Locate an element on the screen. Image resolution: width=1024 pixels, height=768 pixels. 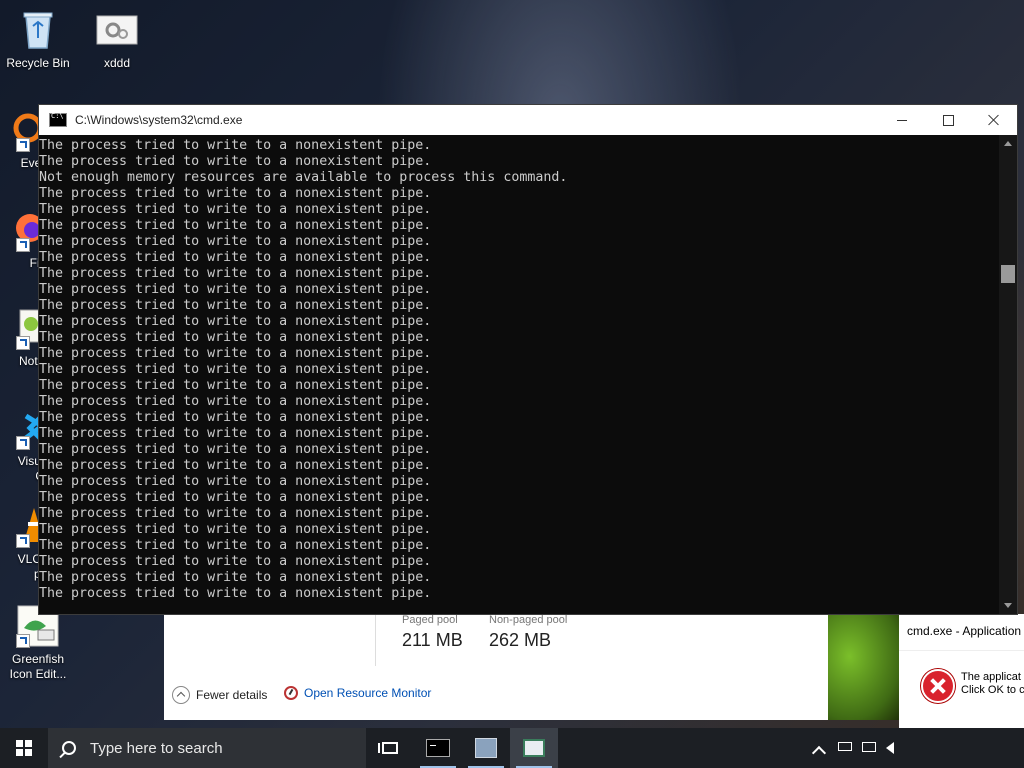
error-message: The applicat Click OK to c is located at coordinates (992, 684).